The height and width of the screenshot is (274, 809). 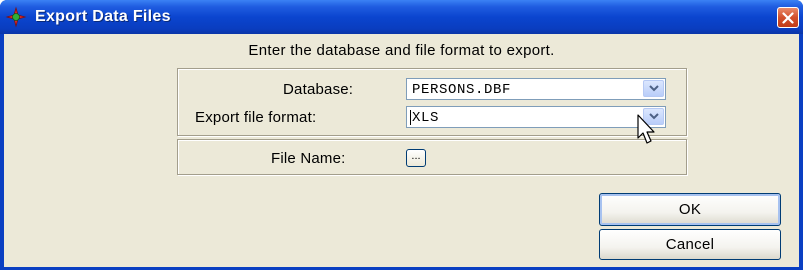 I want to click on export-format-value: XLS, so click(x=426, y=118).